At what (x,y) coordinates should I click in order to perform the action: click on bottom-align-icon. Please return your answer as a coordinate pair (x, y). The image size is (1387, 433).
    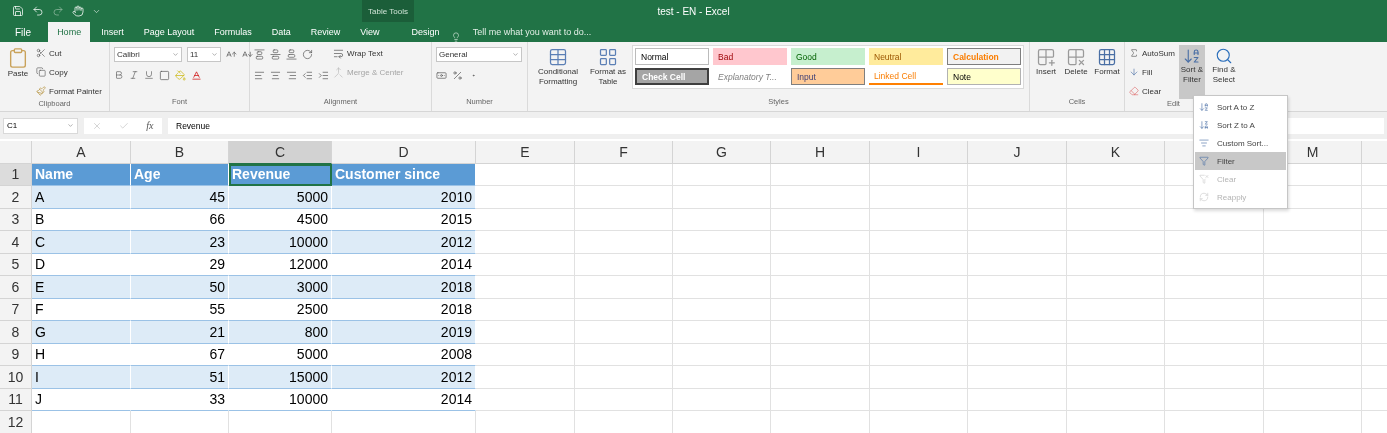
    Looking at the image, I should click on (291, 54).